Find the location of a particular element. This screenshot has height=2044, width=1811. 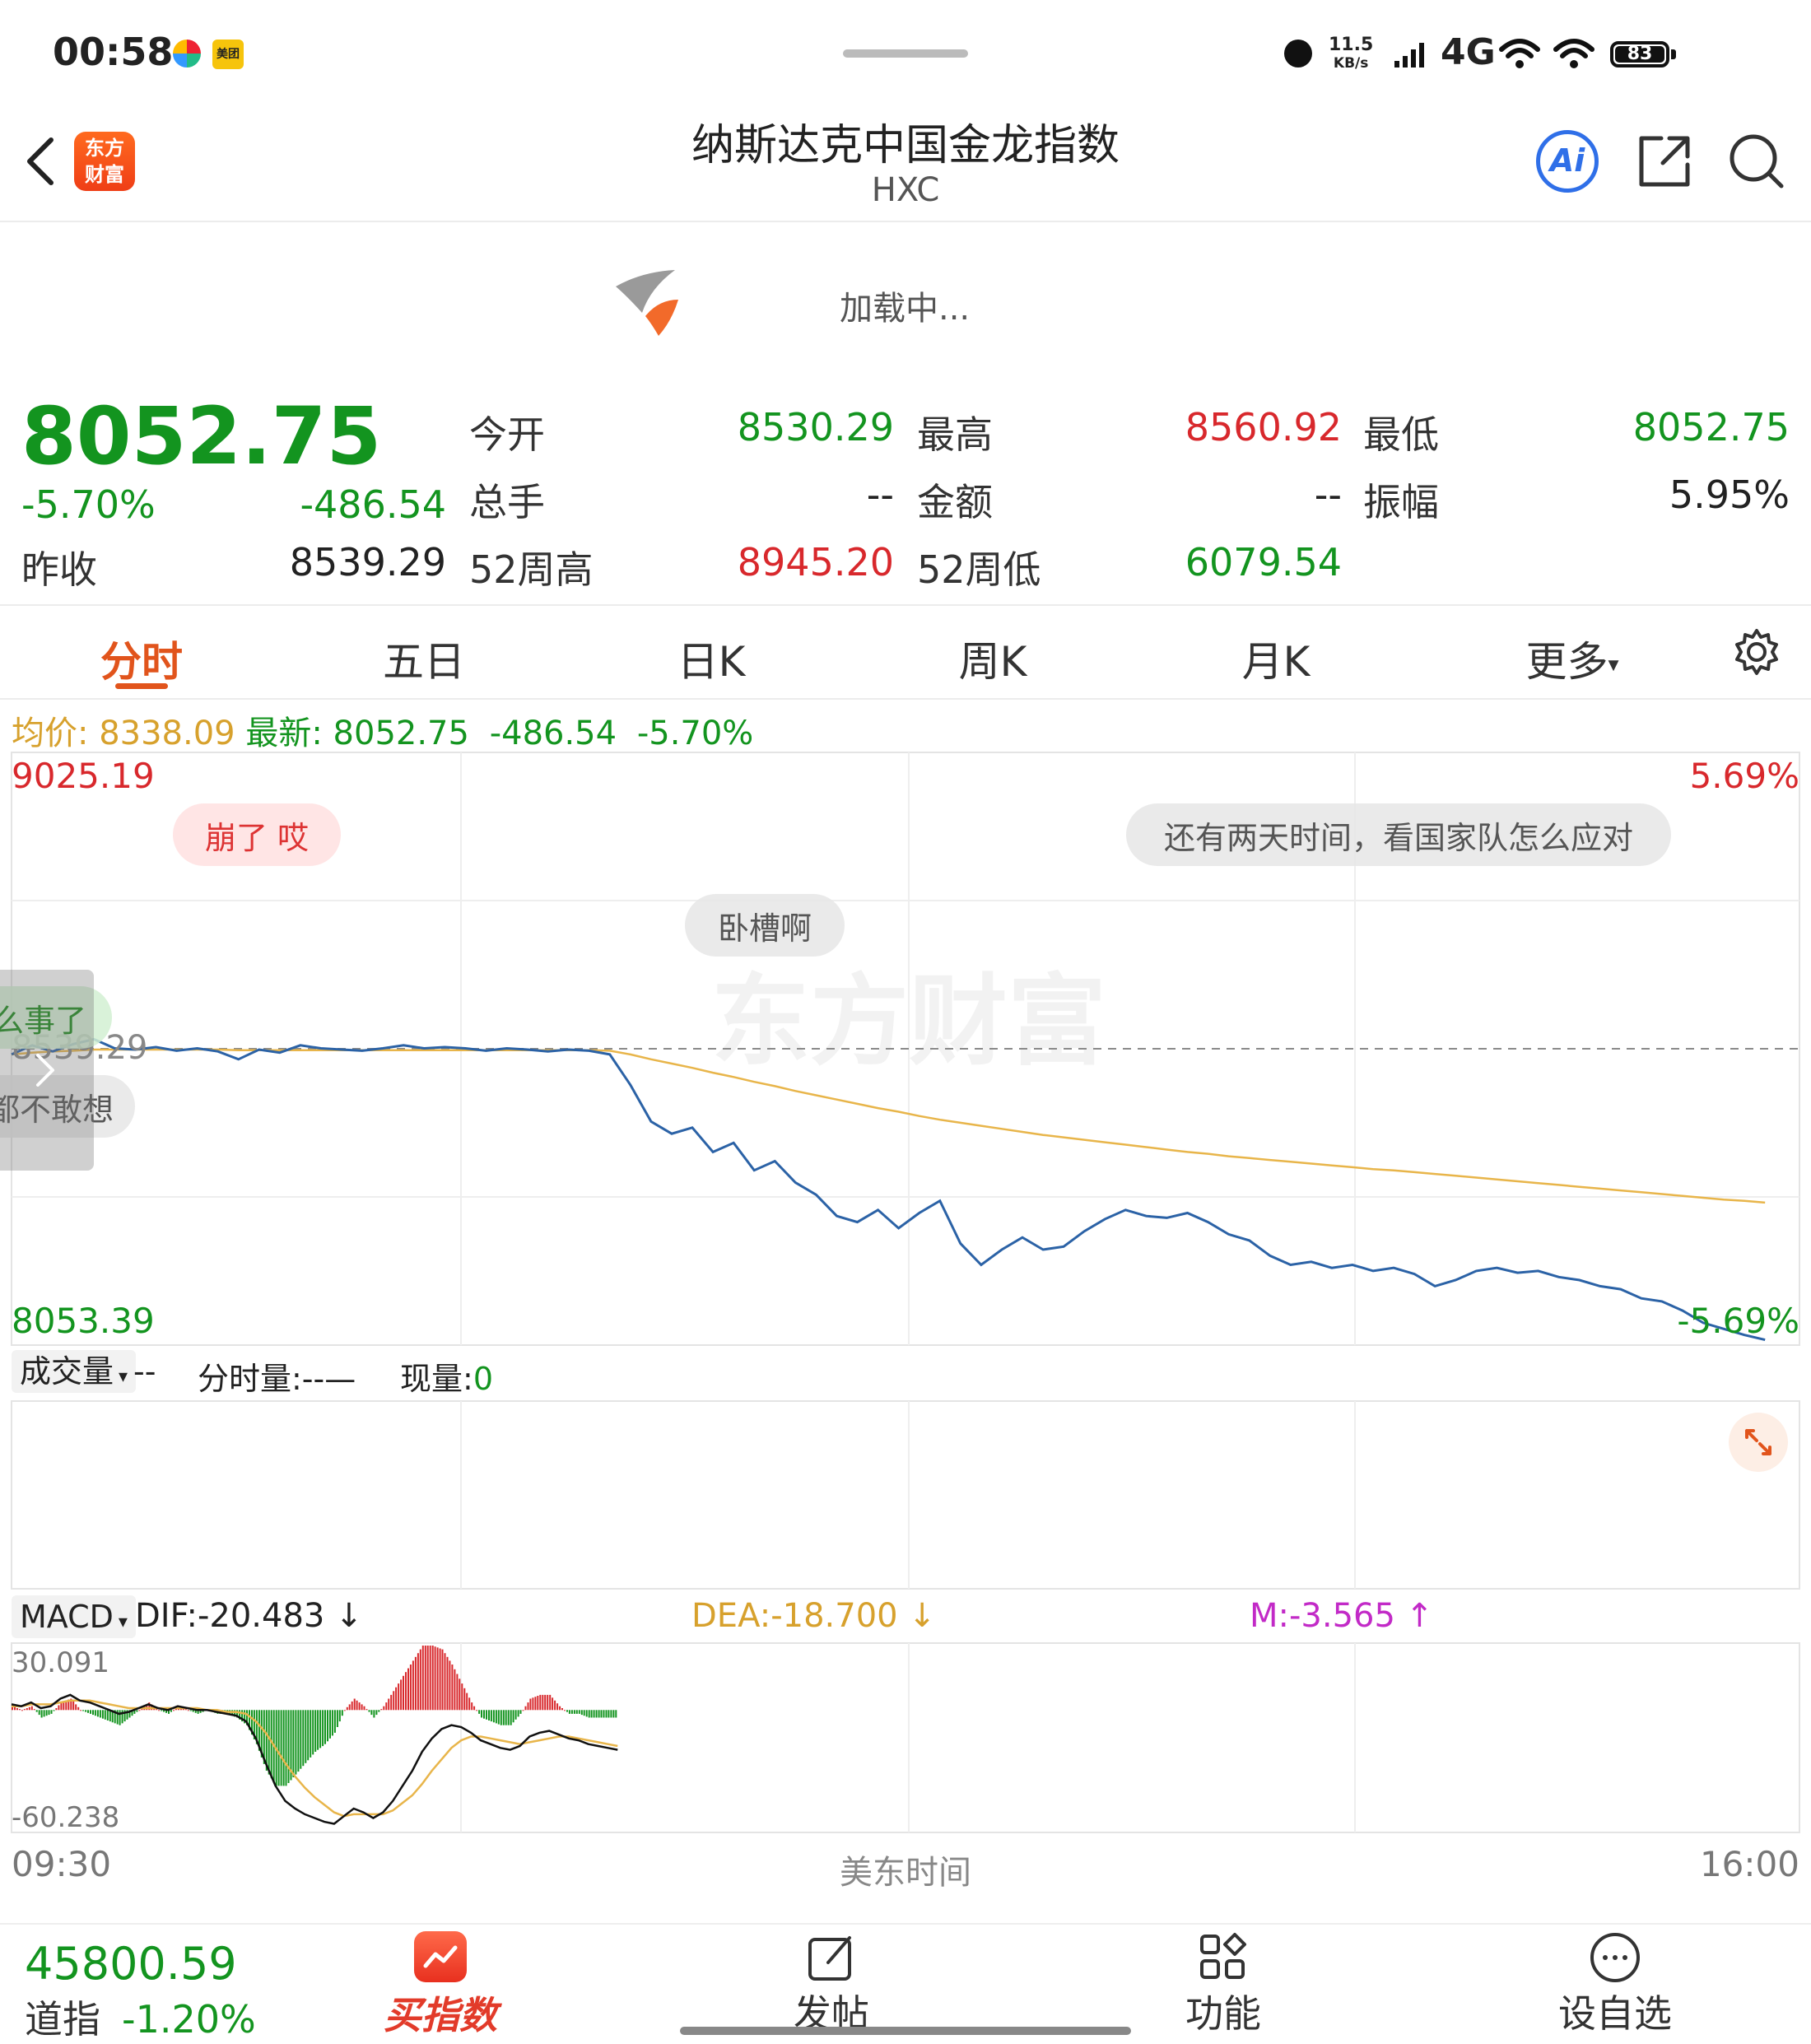

tab-weekly-k: 周K is located at coordinates (993, 658).